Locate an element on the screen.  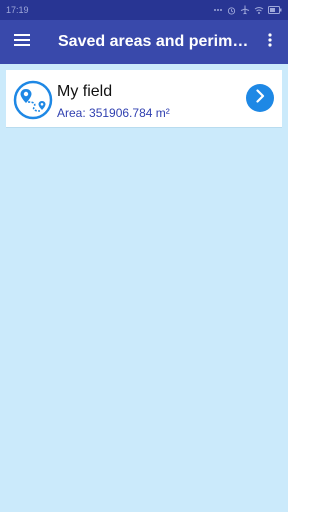
status-icons is located at coordinates (247, 10).